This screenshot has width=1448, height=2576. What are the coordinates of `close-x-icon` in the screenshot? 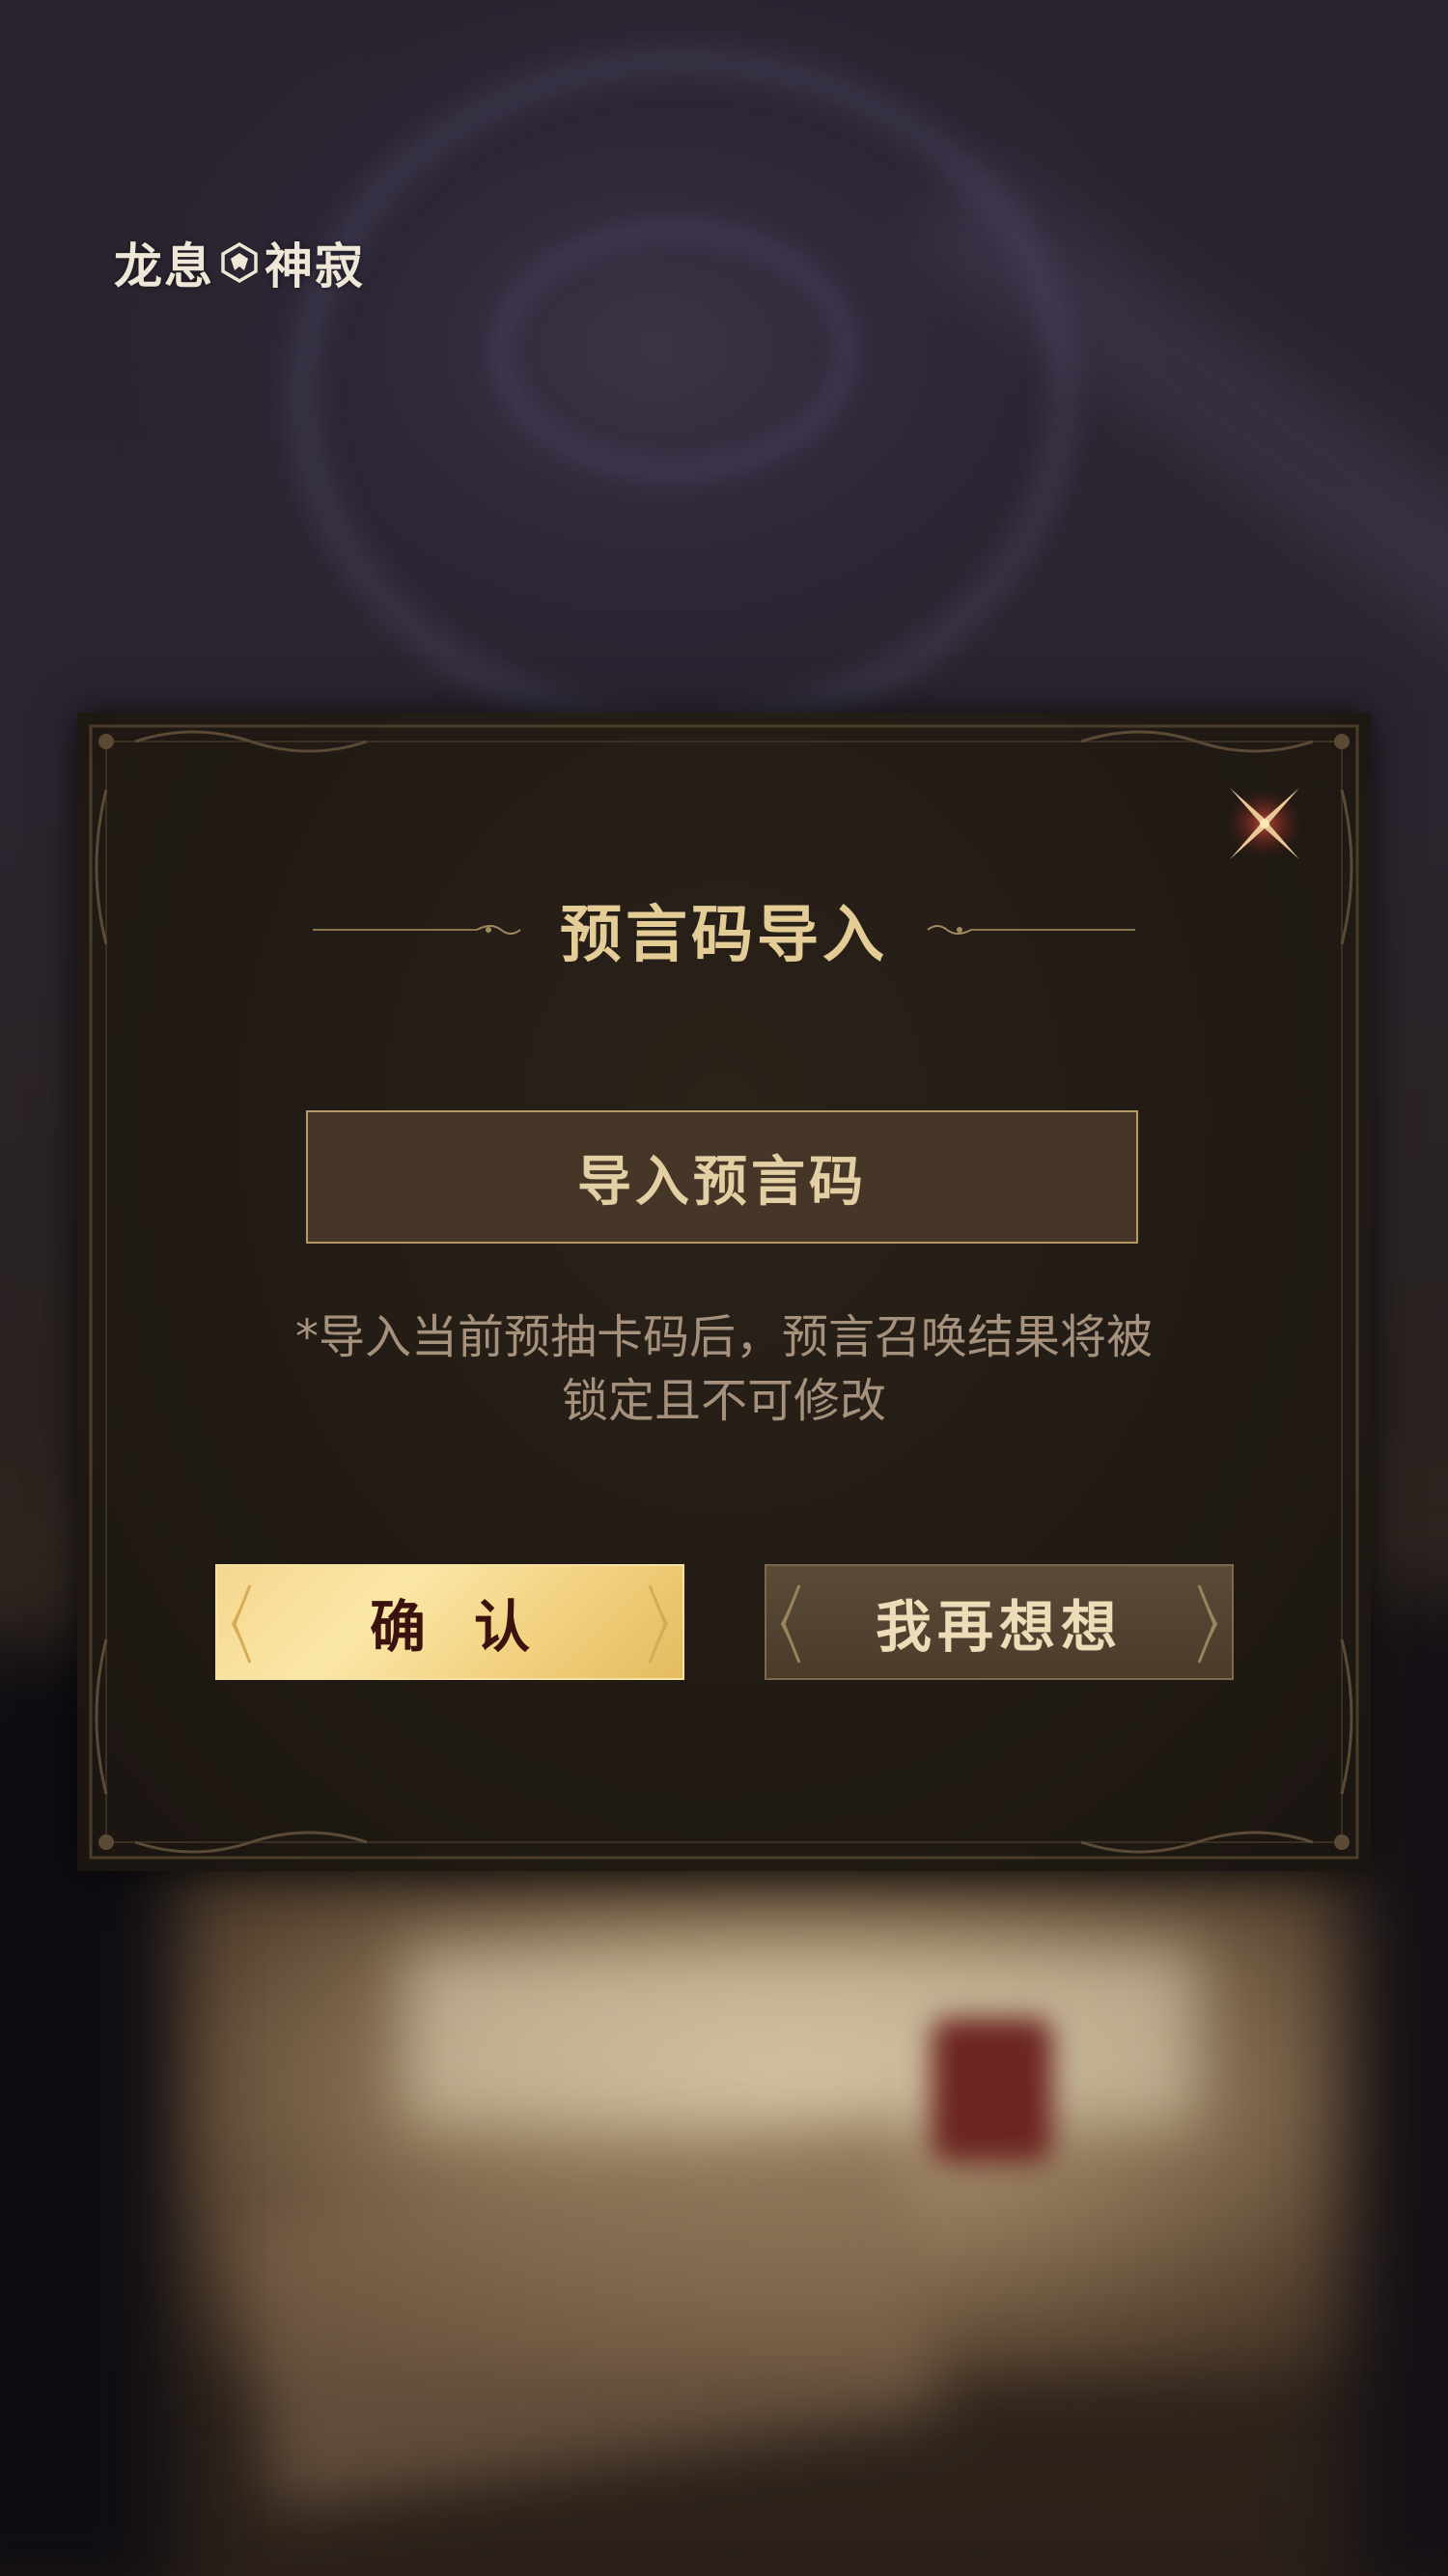 It's located at (1264, 824).